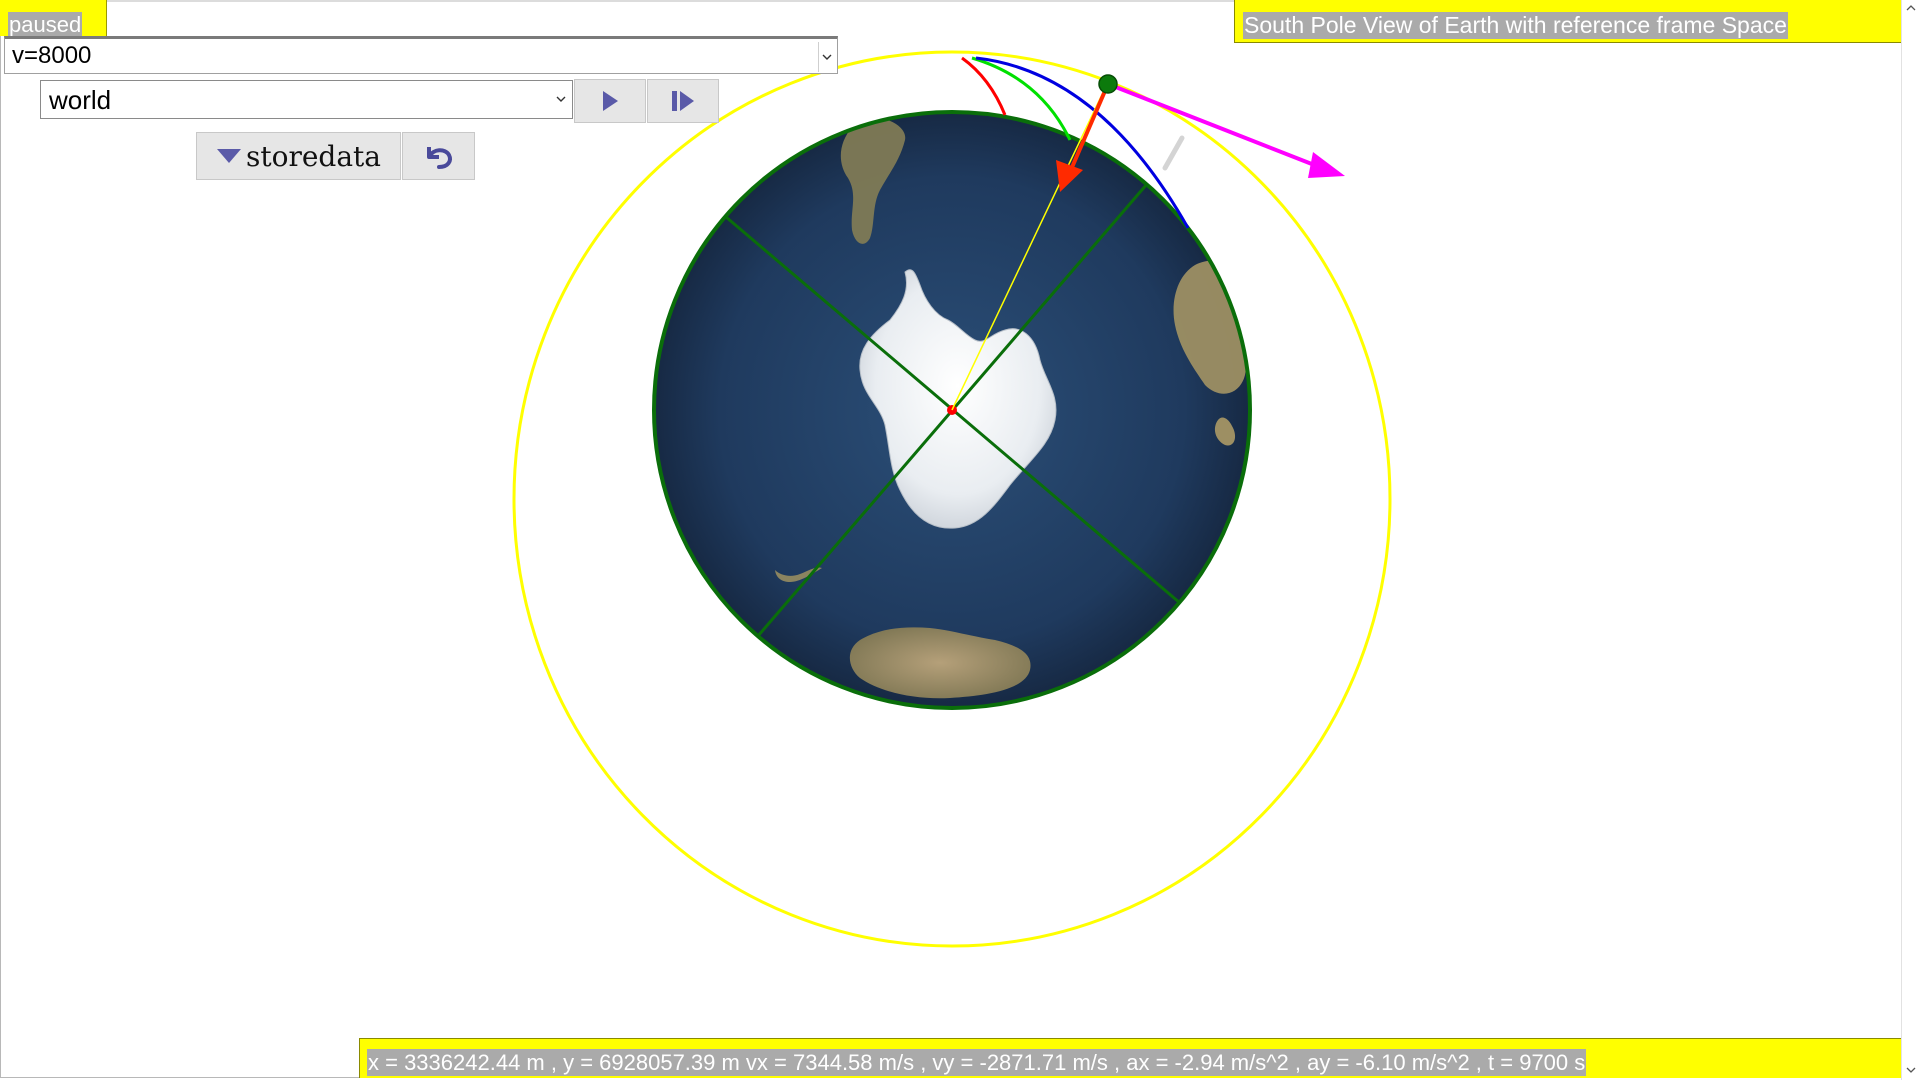 This screenshot has height=1080, width=1920. Describe the element at coordinates (561, 99) in the screenshot. I see `frame-dropdown-chevron-icon` at that location.